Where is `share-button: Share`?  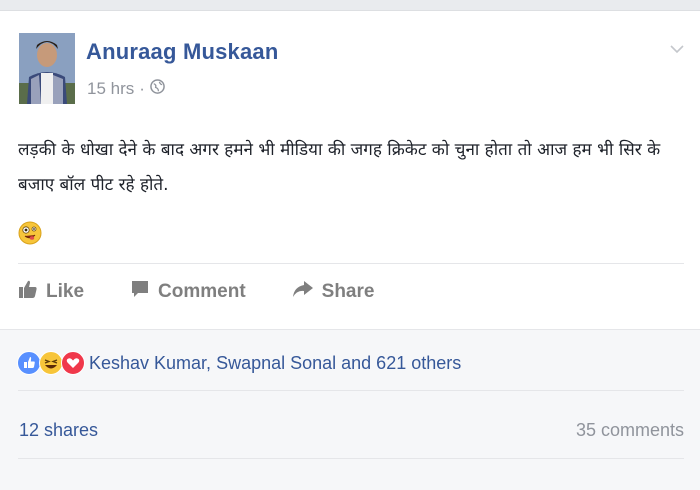 share-button: Share is located at coordinates (333, 292).